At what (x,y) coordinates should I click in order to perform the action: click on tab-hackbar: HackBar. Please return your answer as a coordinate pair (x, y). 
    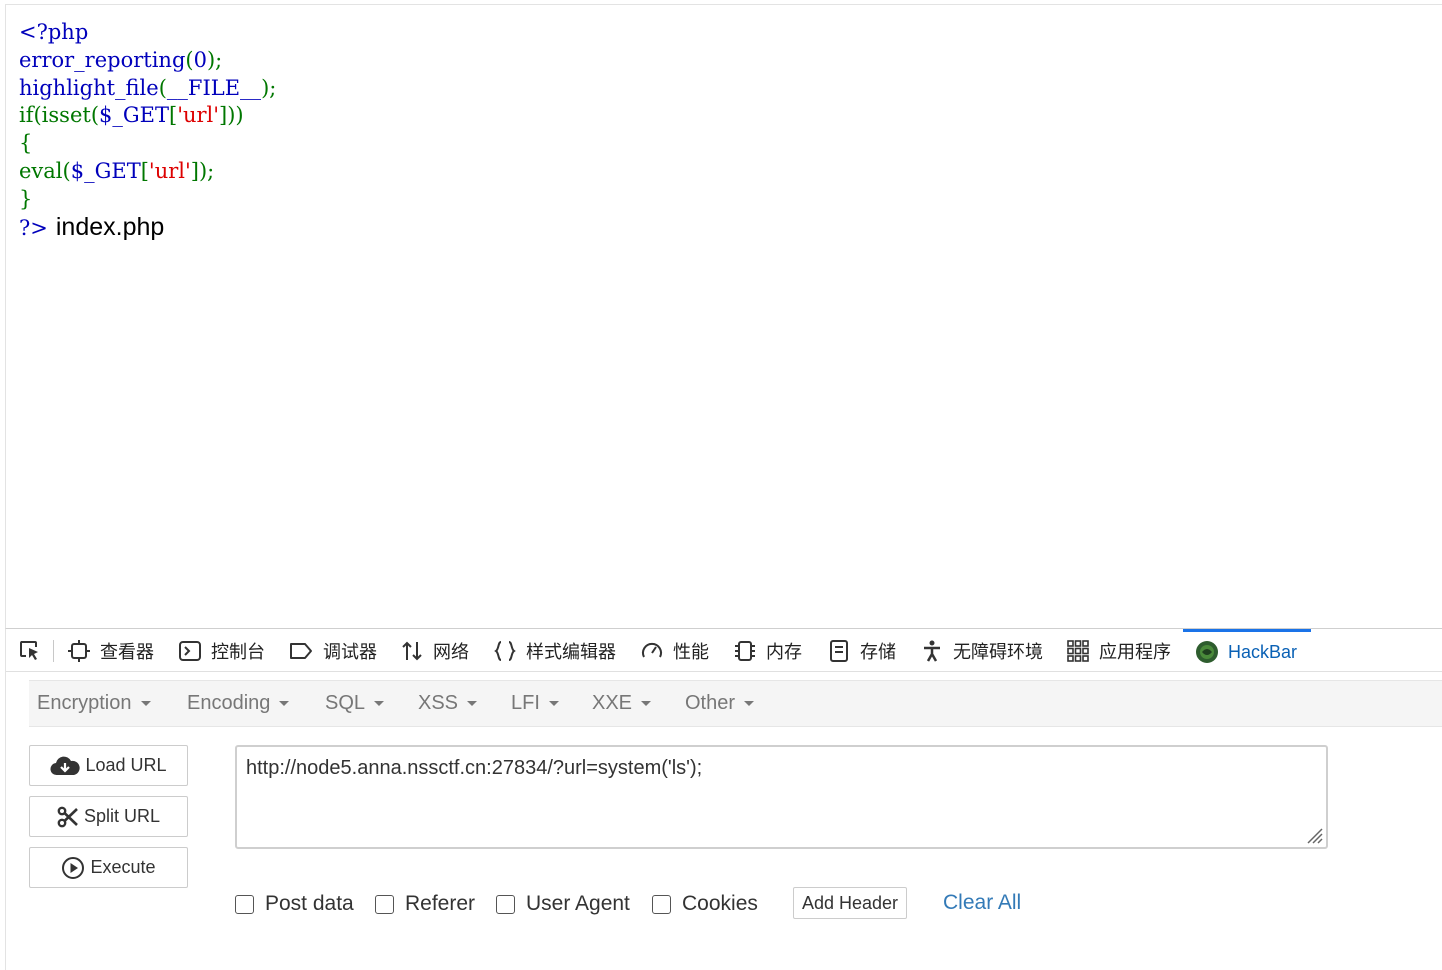
    Looking at the image, I should click on (1247, 650).